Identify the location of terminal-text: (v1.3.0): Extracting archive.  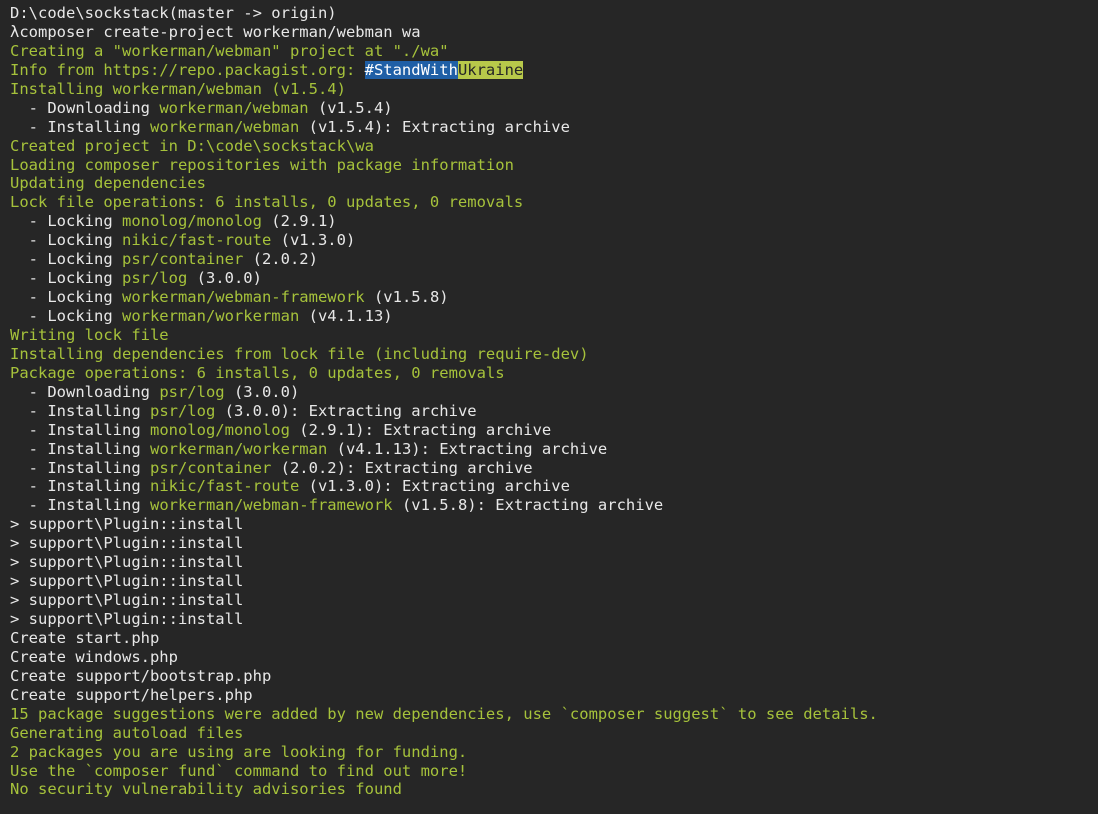
(434, 486).